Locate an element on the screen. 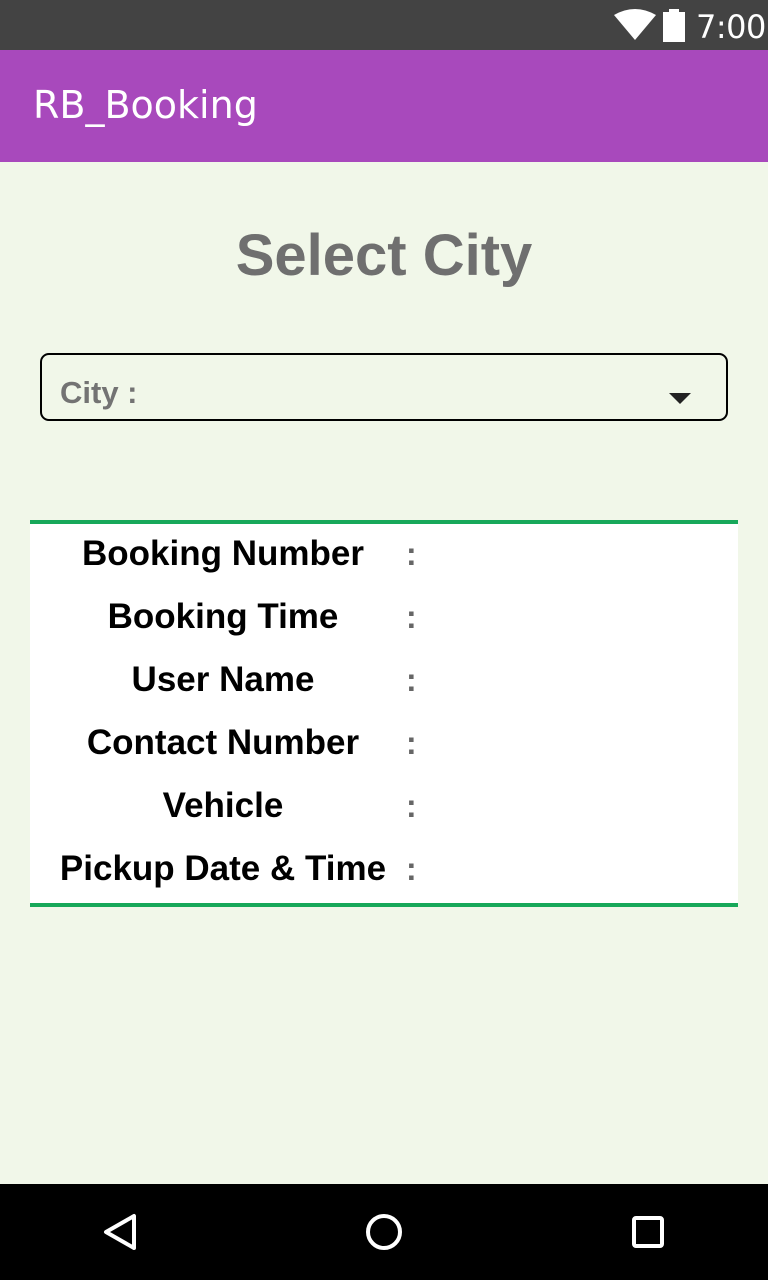  battery-icon is located at coordinates (674, 25).